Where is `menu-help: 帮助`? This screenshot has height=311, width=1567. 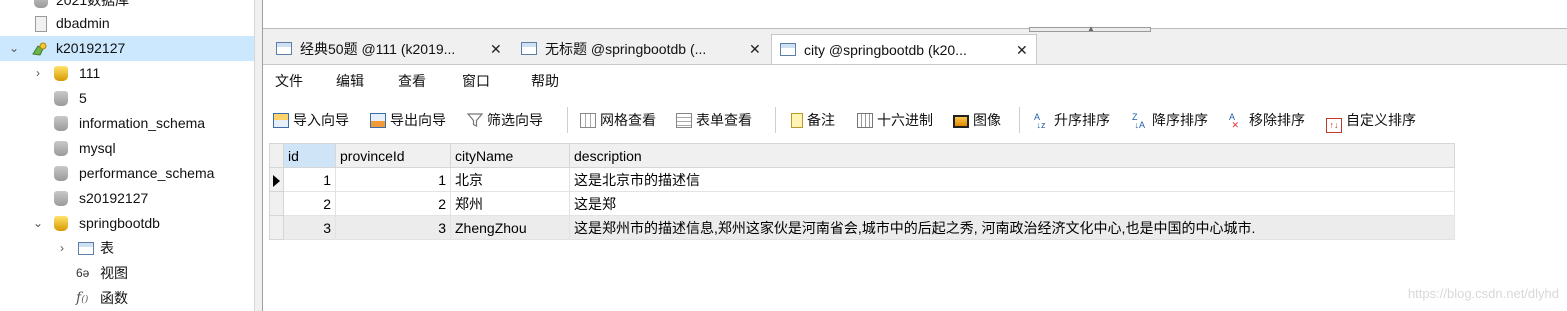
menu-help: 帮助 is located at coordinates (545, 81).